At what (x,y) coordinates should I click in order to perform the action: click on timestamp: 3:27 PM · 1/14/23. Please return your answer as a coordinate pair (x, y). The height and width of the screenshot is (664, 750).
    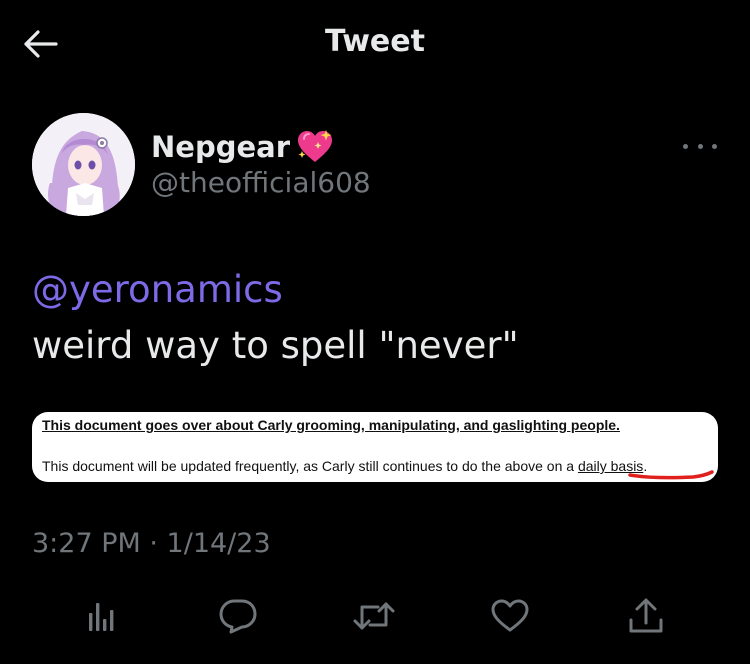
    Looking at the image, I should click on (151, 543).